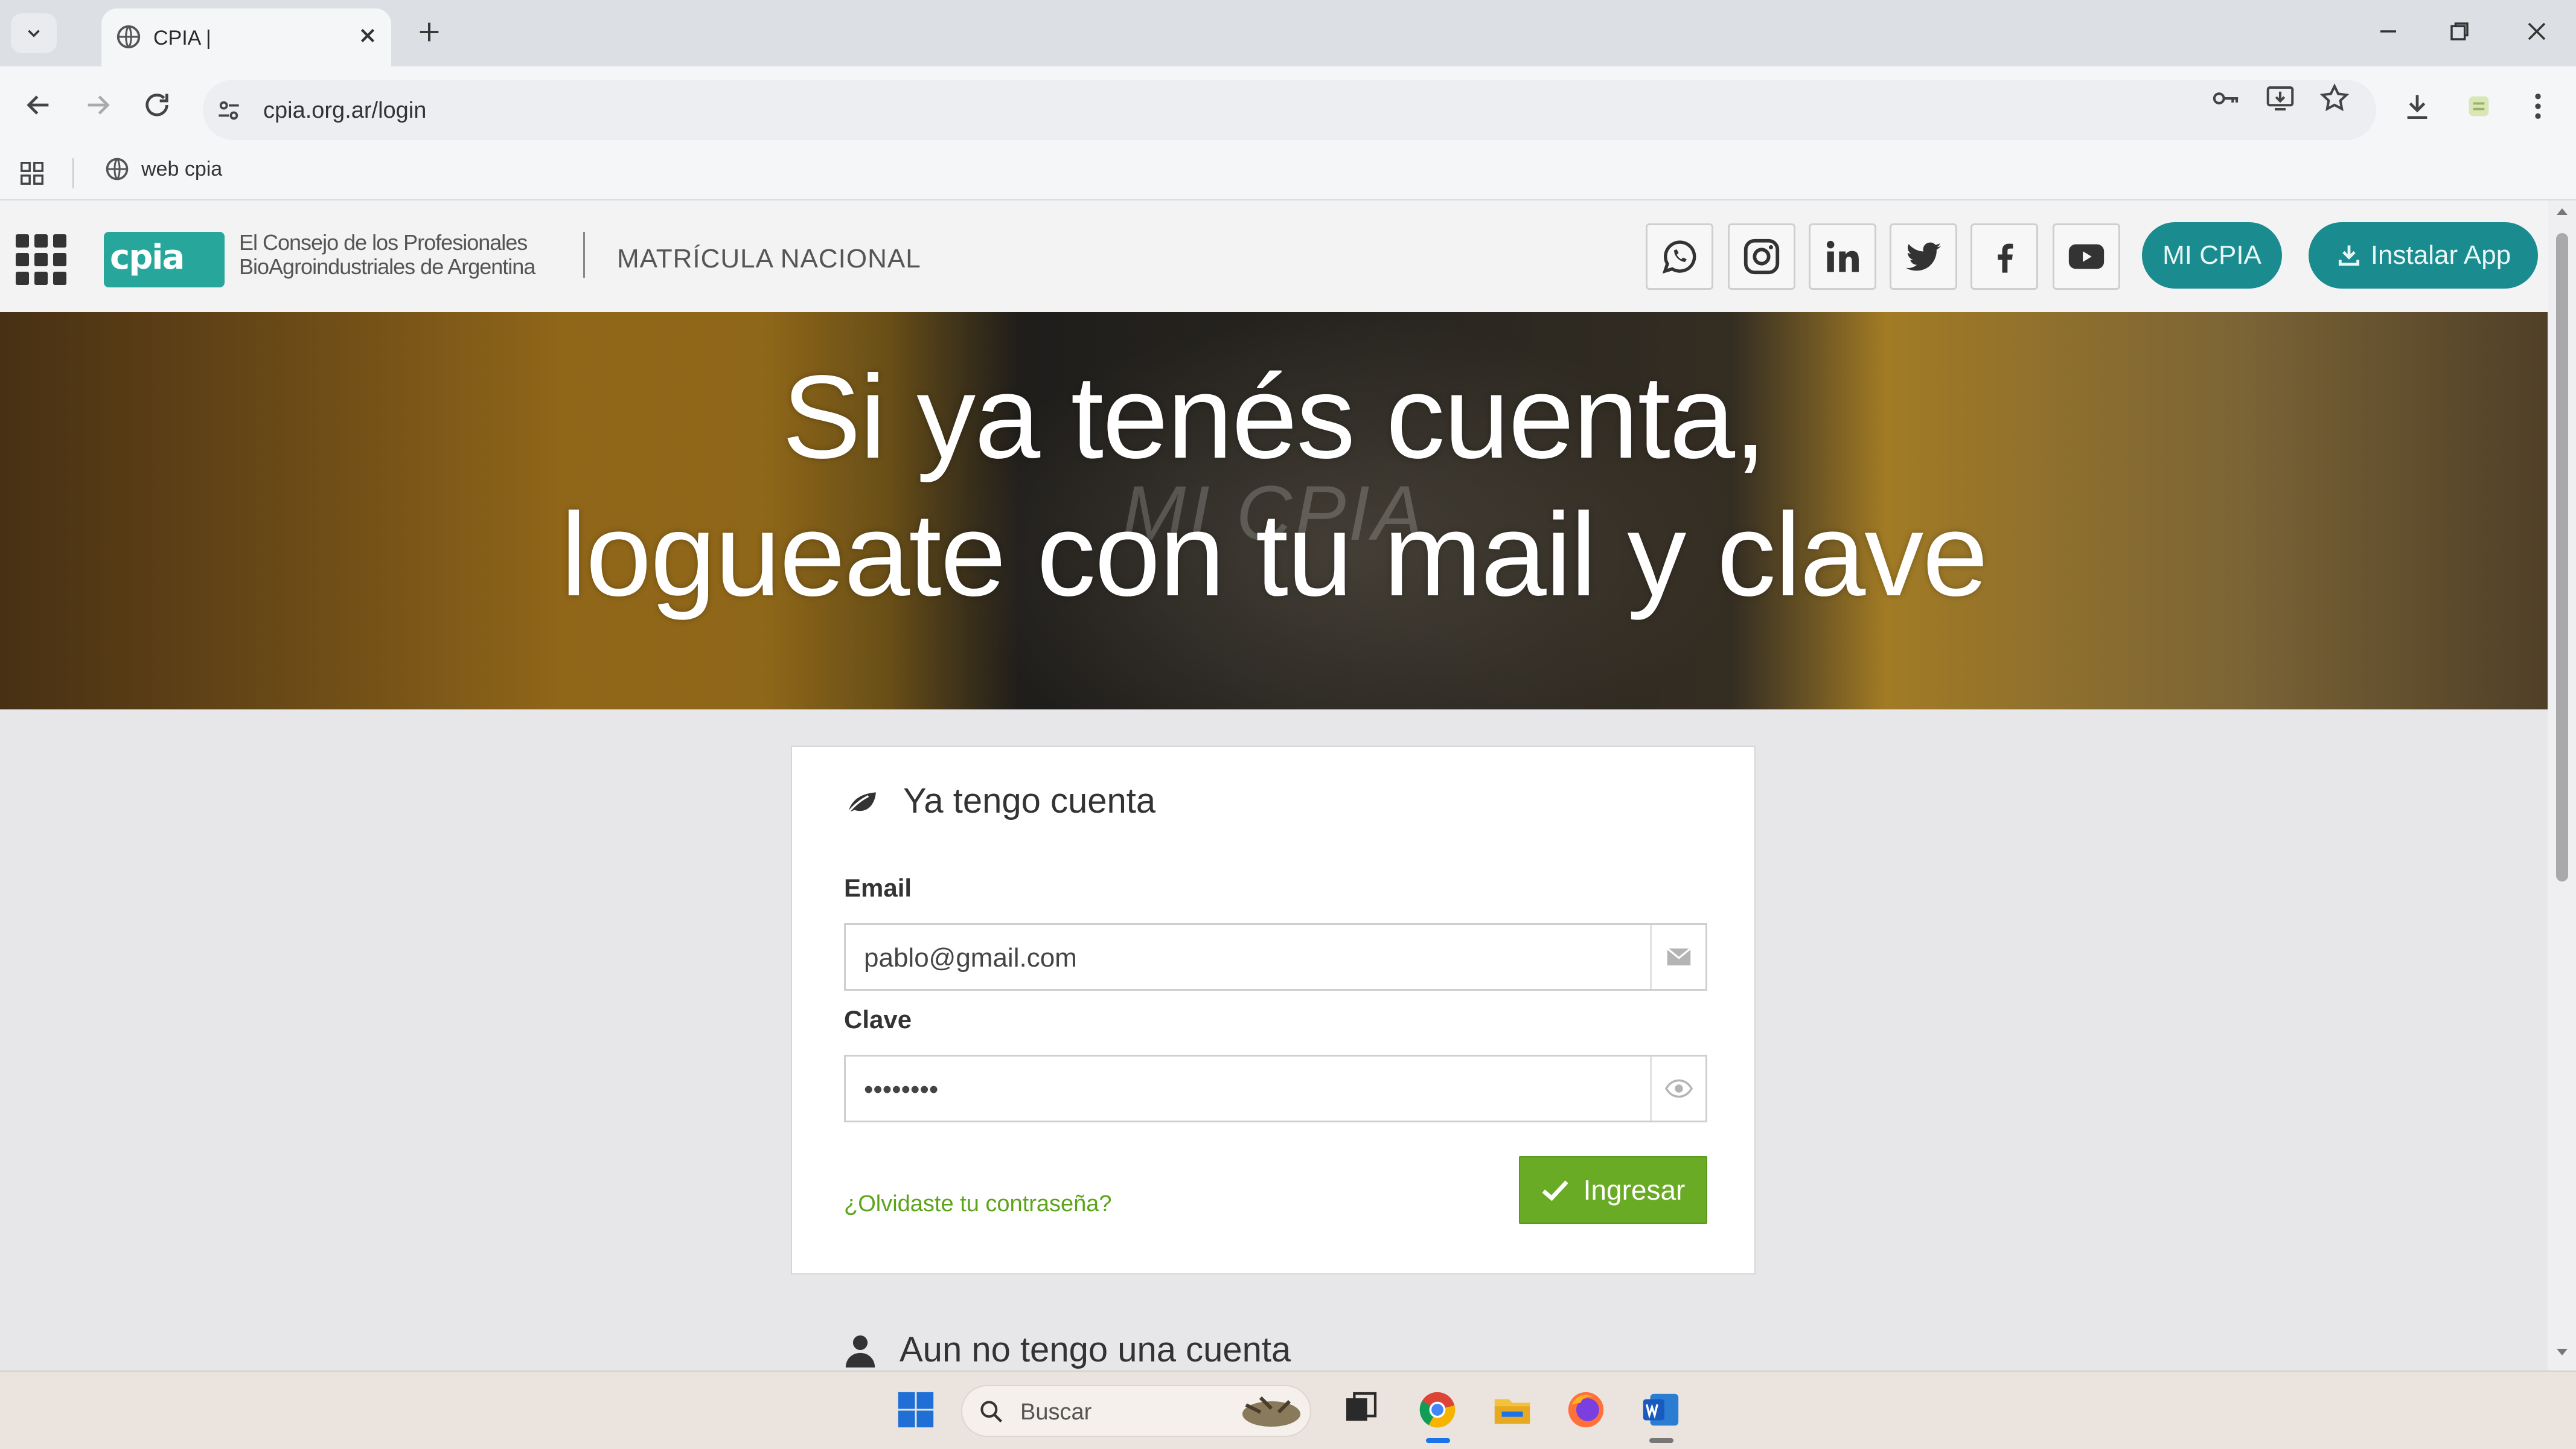 The image size is (2576, 1449). What do you see at coordinates (345, 111) in the screenshot?
I see `url-text: cpia.org.ar/login` at bounding box center [345, 111].